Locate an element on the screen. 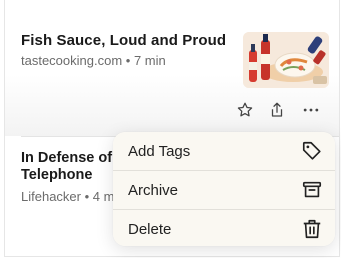 The width and height of the screenshot is (341, 258). article-meta: Lifehacker • 4 m is located at coordinates (68, 196).